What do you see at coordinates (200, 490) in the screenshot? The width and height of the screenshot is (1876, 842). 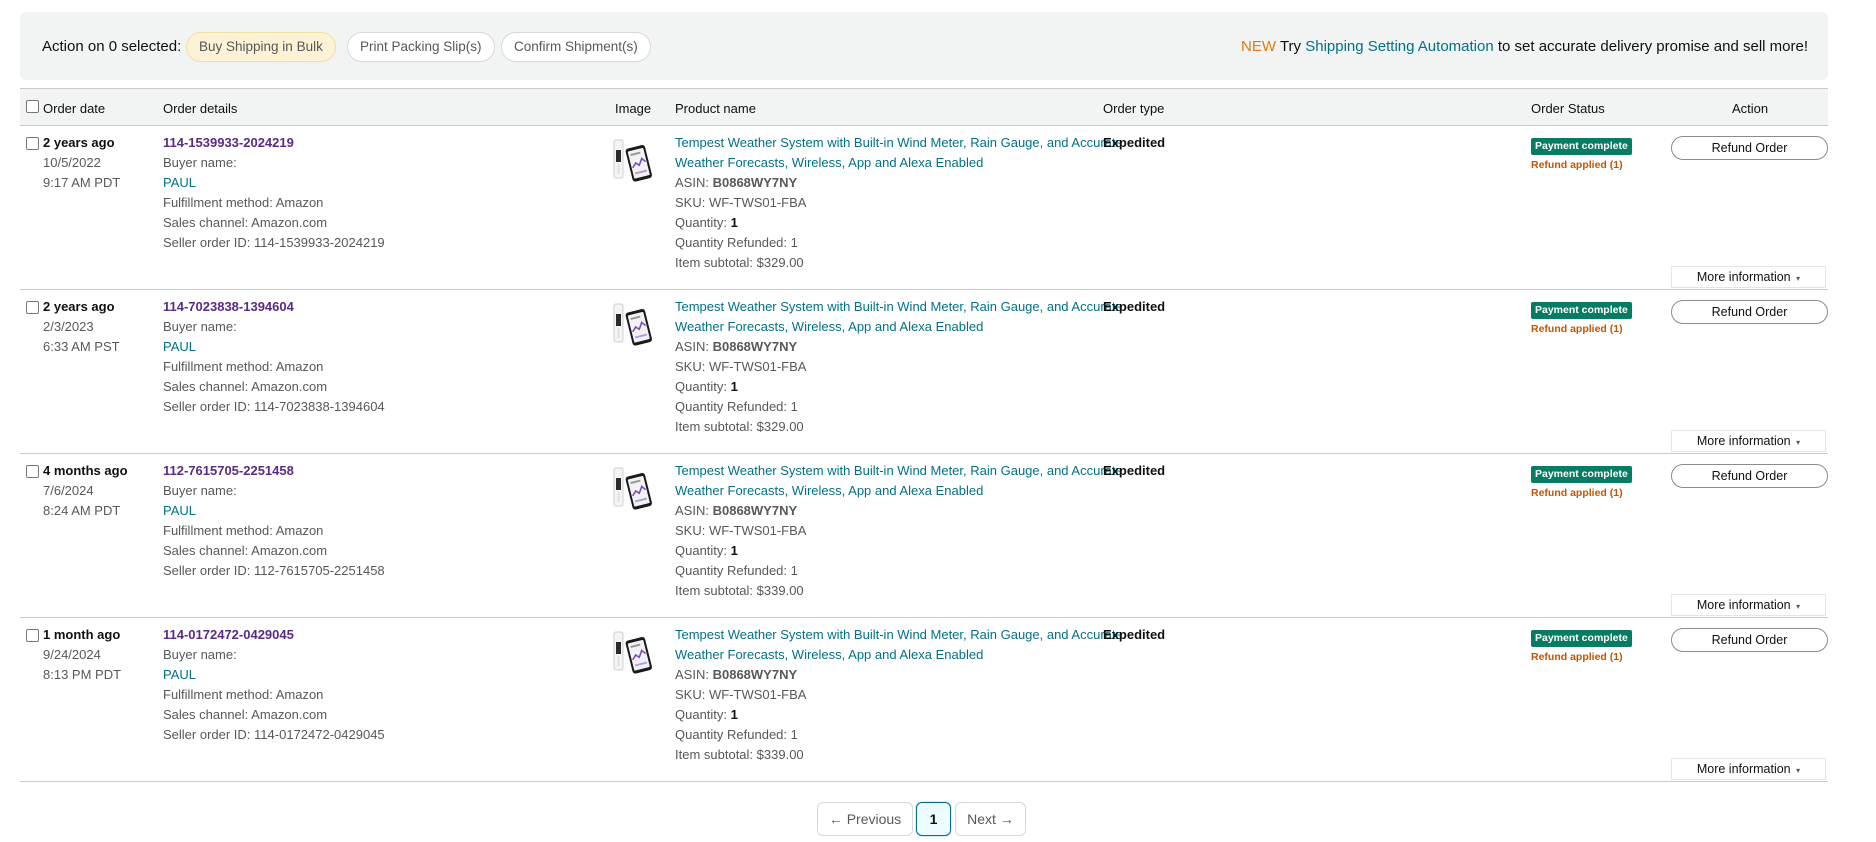 I see `buyer-name-label: Buyer name:` at bounding box center [200, 490].